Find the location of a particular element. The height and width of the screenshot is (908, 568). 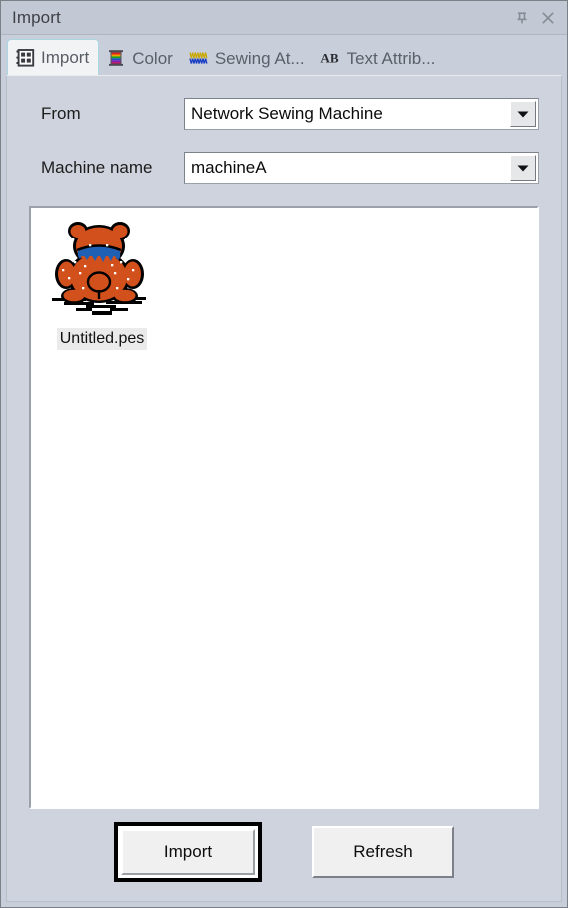

dialog-button-bar: Import Refresh is located at coordinates (284, 855).